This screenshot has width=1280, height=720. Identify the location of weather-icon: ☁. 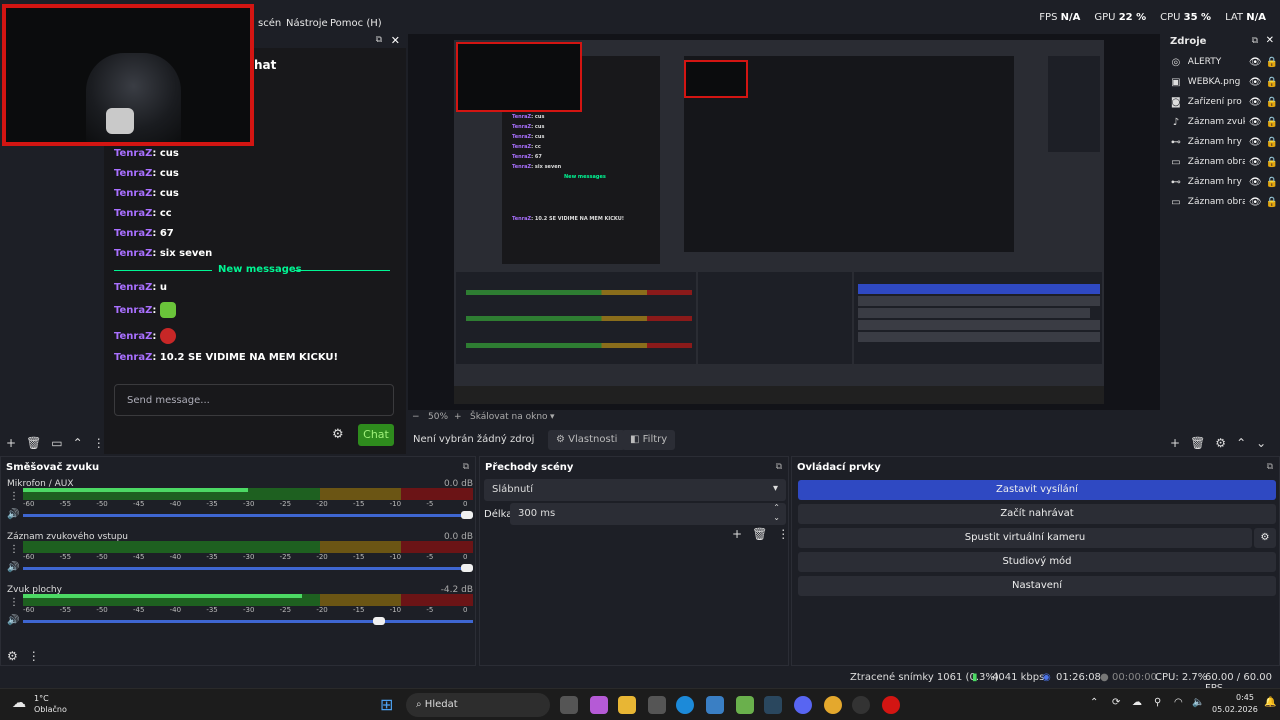
(19, 703).